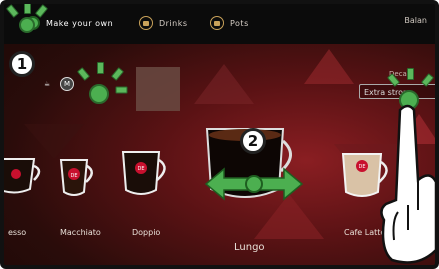 The image size is (439, 269). Describe the element at coordinates (17, 232) in the screenshot. I see `drink-label-espresso: esso` at that location.